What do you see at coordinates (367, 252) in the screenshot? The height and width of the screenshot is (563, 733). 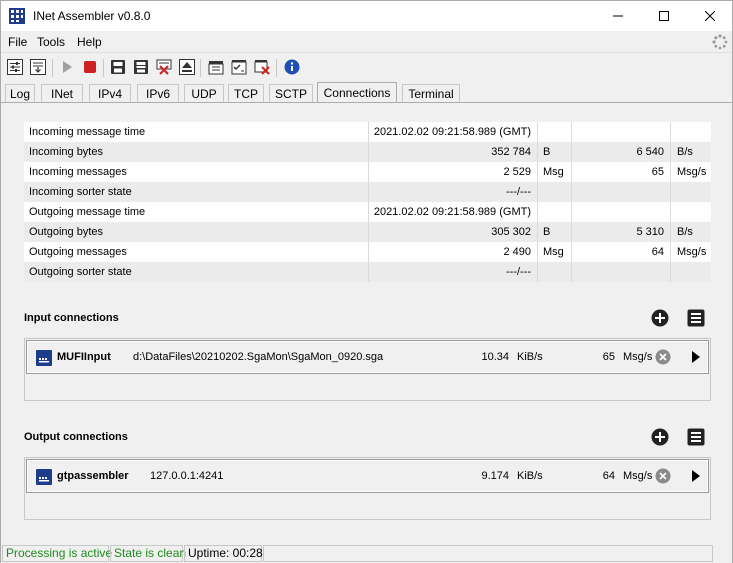 I see `stats-row: Outgoing messages 2 490 Msg 64 Msg/s` at bounding box center [367, 252].